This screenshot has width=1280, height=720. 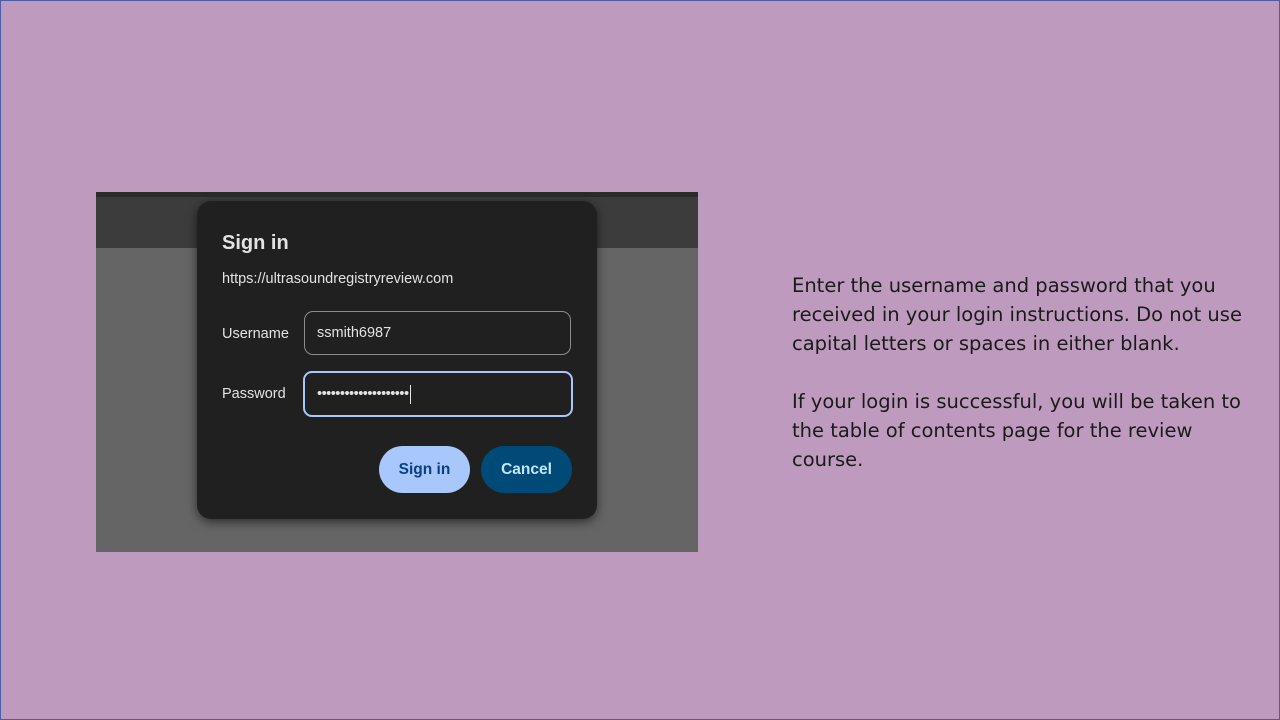 I want to click on dialog-title: Sign in, so click(x=255, y=243).